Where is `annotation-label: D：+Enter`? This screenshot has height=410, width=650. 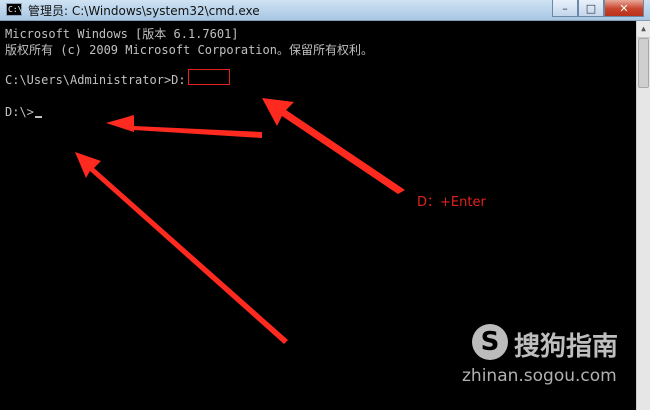 annotation-label: D：+Enter is located at coordinates (451, 202).